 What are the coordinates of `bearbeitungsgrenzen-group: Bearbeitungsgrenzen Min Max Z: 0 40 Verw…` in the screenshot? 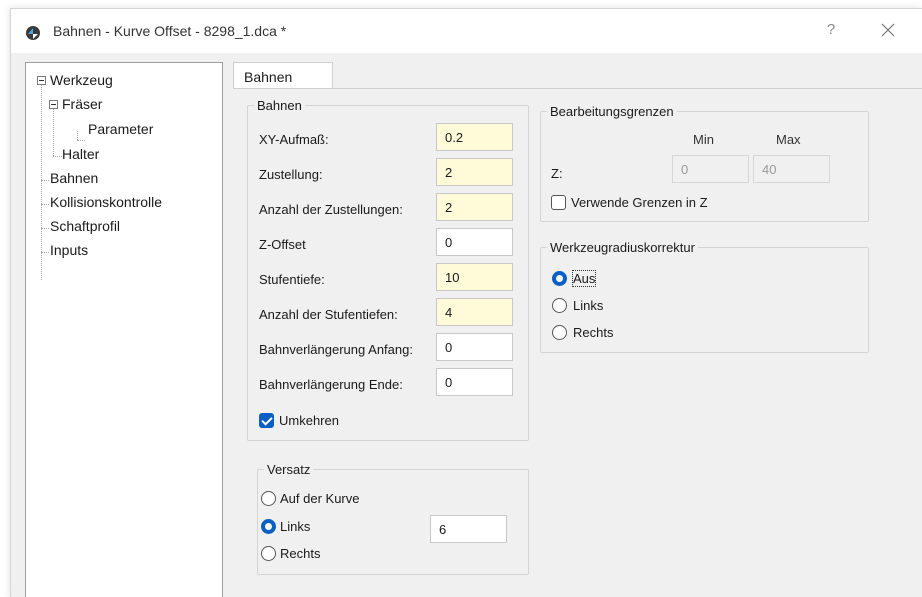 It's located at (704, 163).